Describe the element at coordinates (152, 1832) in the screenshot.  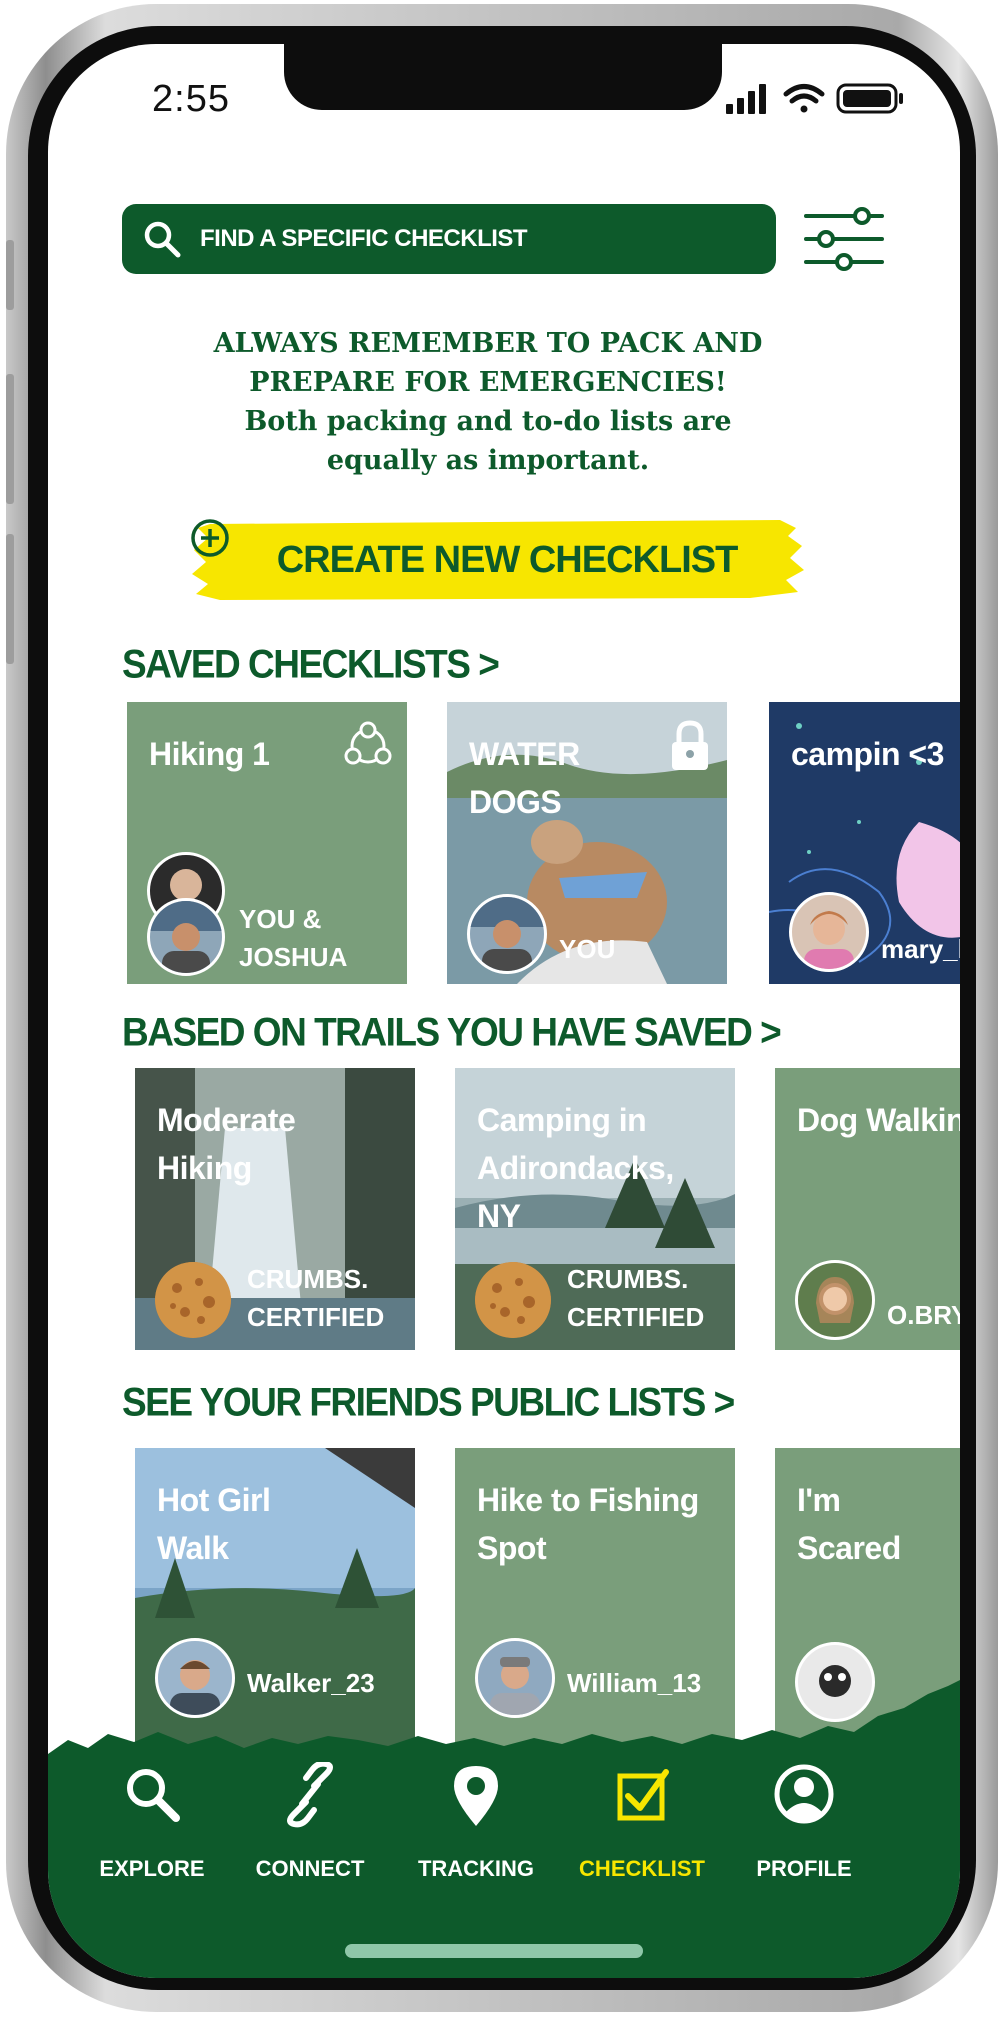
I see `nav-explore: EXPLORE` at that location.